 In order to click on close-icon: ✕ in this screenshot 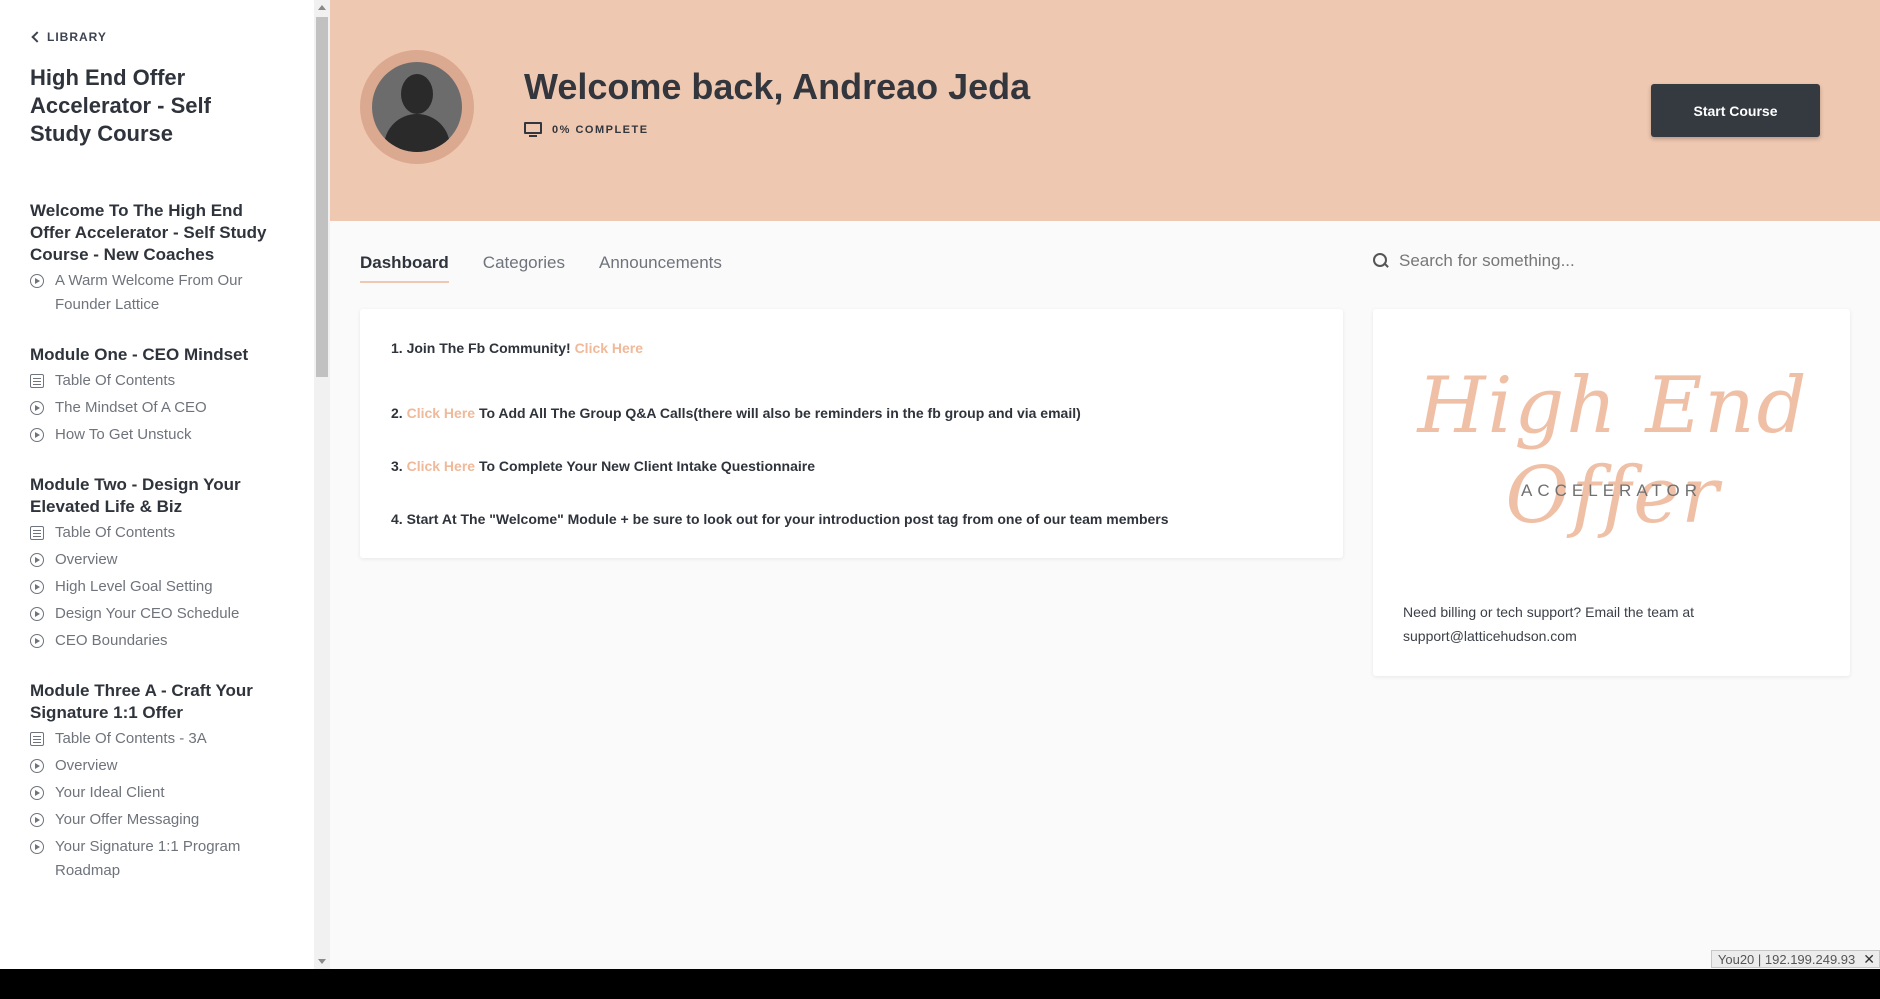, I will do `click(1869, 959)`.